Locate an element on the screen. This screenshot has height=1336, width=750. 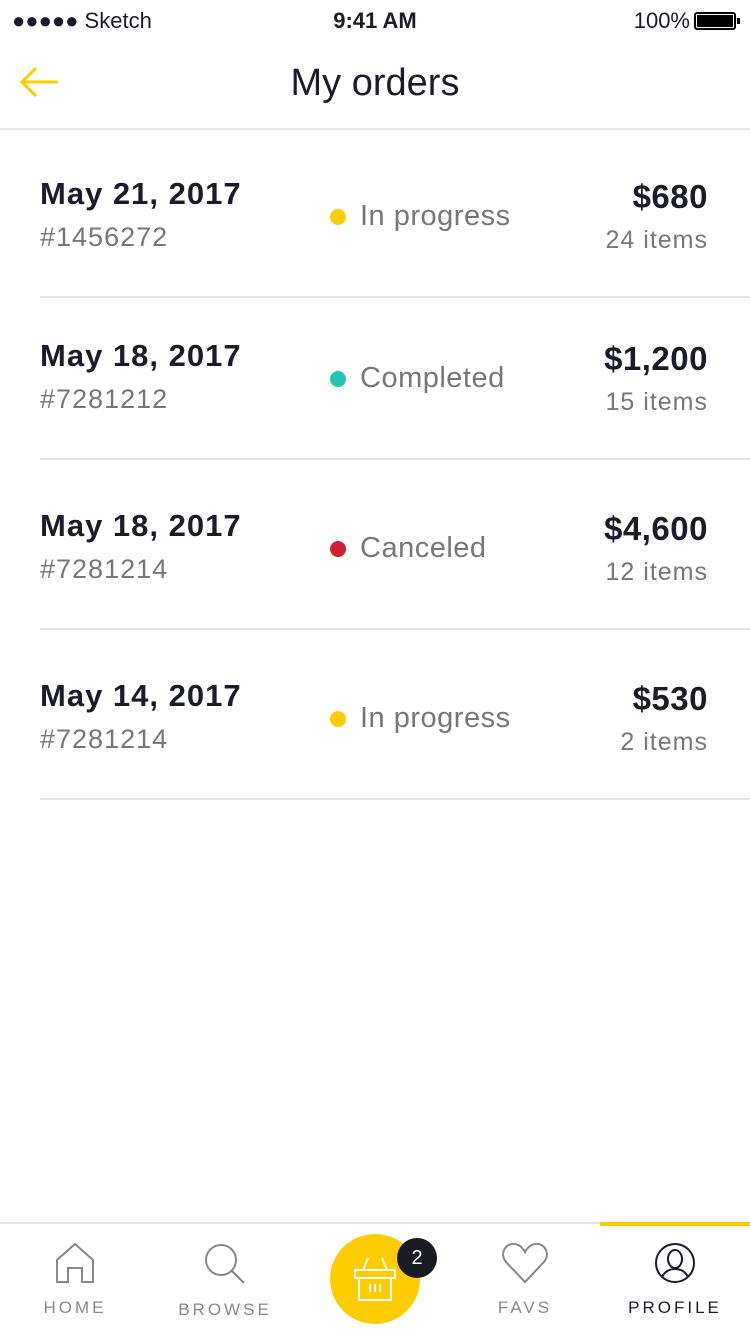
status-label: Completed is located at coordinates (432, 378).